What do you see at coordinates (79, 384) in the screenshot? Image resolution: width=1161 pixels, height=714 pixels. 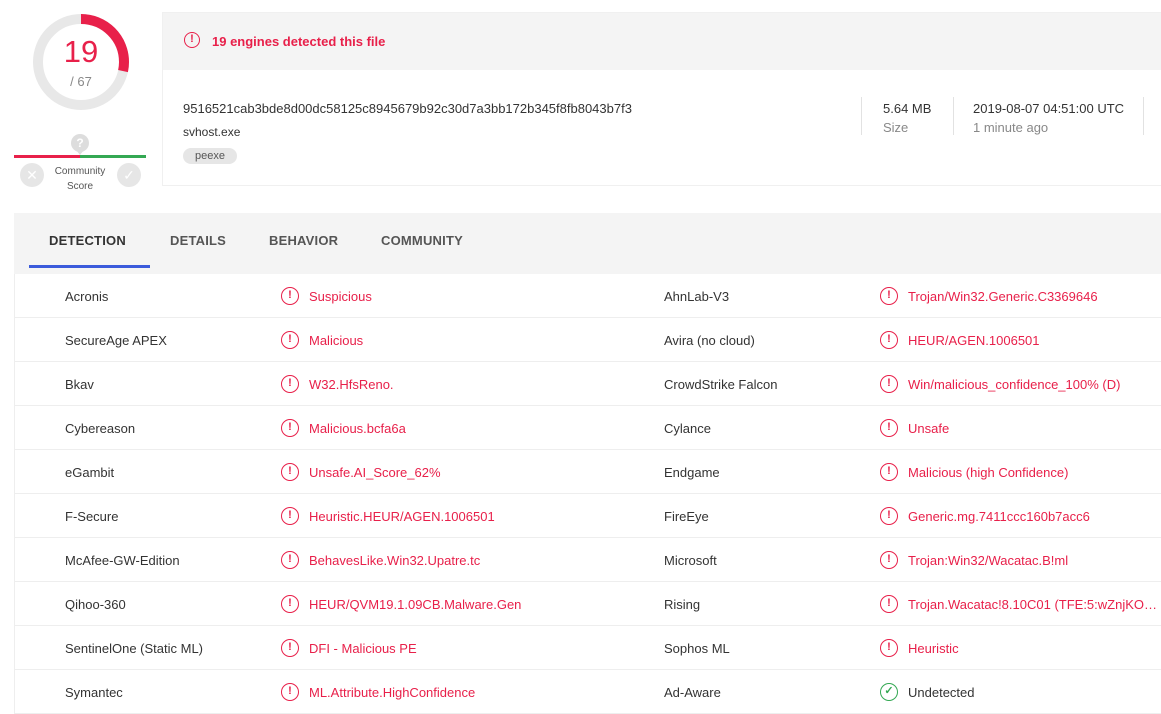 I see `engine-name: Bkav` at bounding box center [79, 384].